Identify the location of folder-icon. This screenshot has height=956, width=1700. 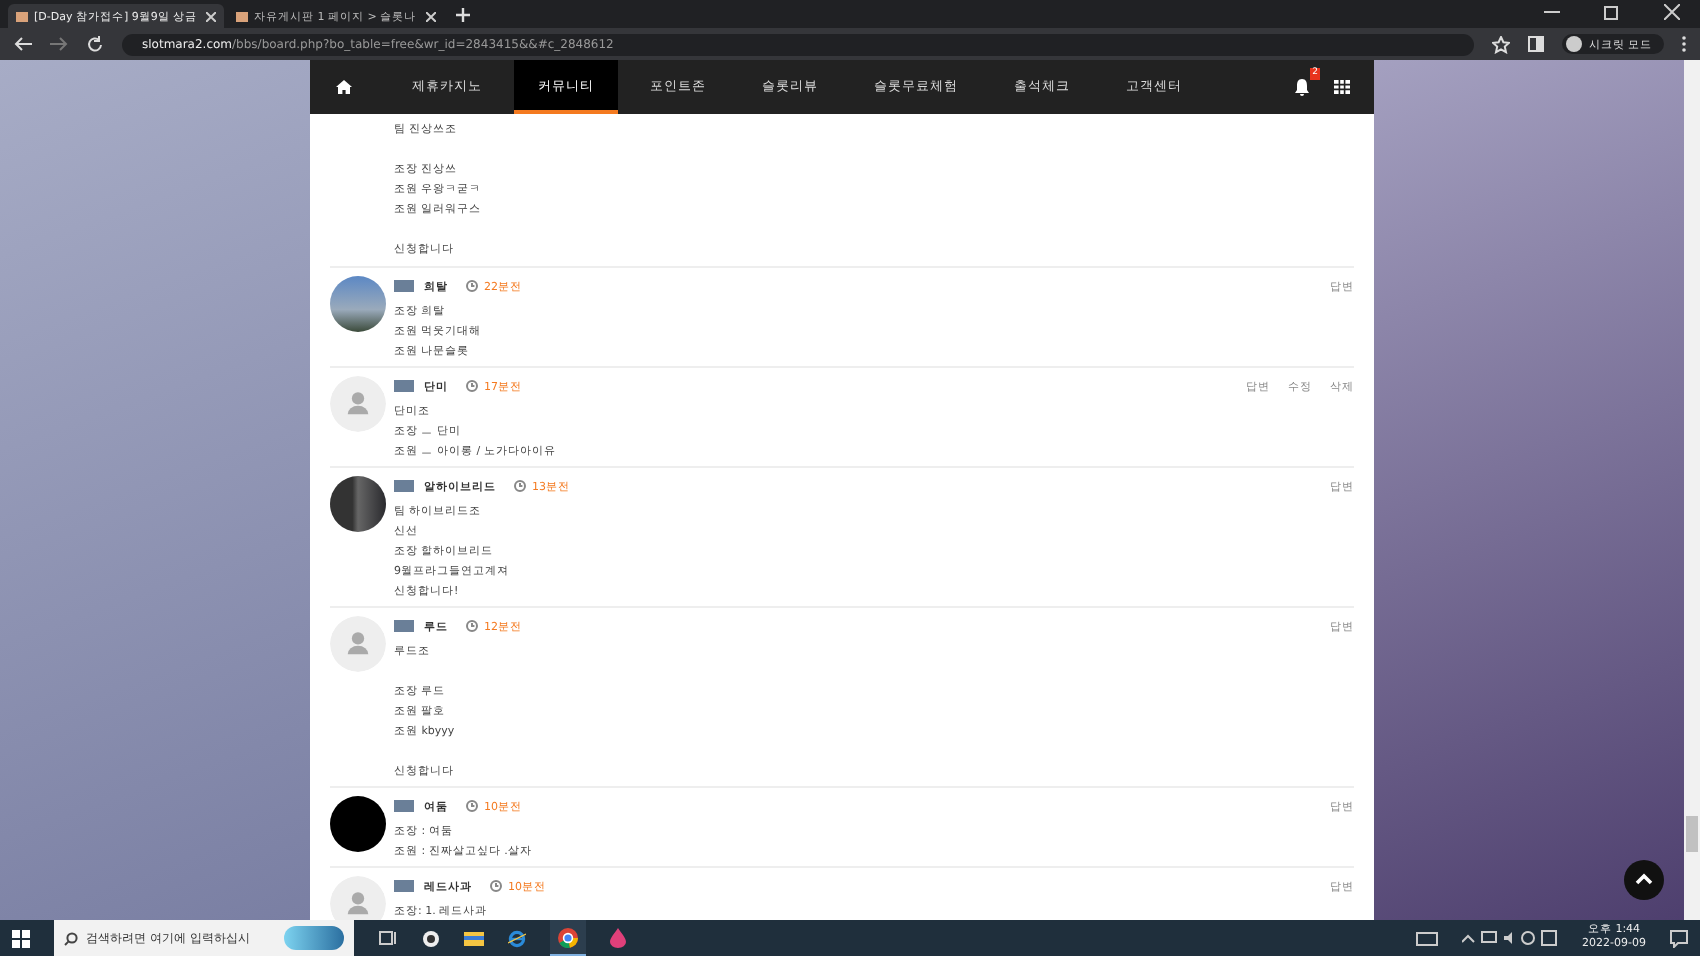
(474, 938).